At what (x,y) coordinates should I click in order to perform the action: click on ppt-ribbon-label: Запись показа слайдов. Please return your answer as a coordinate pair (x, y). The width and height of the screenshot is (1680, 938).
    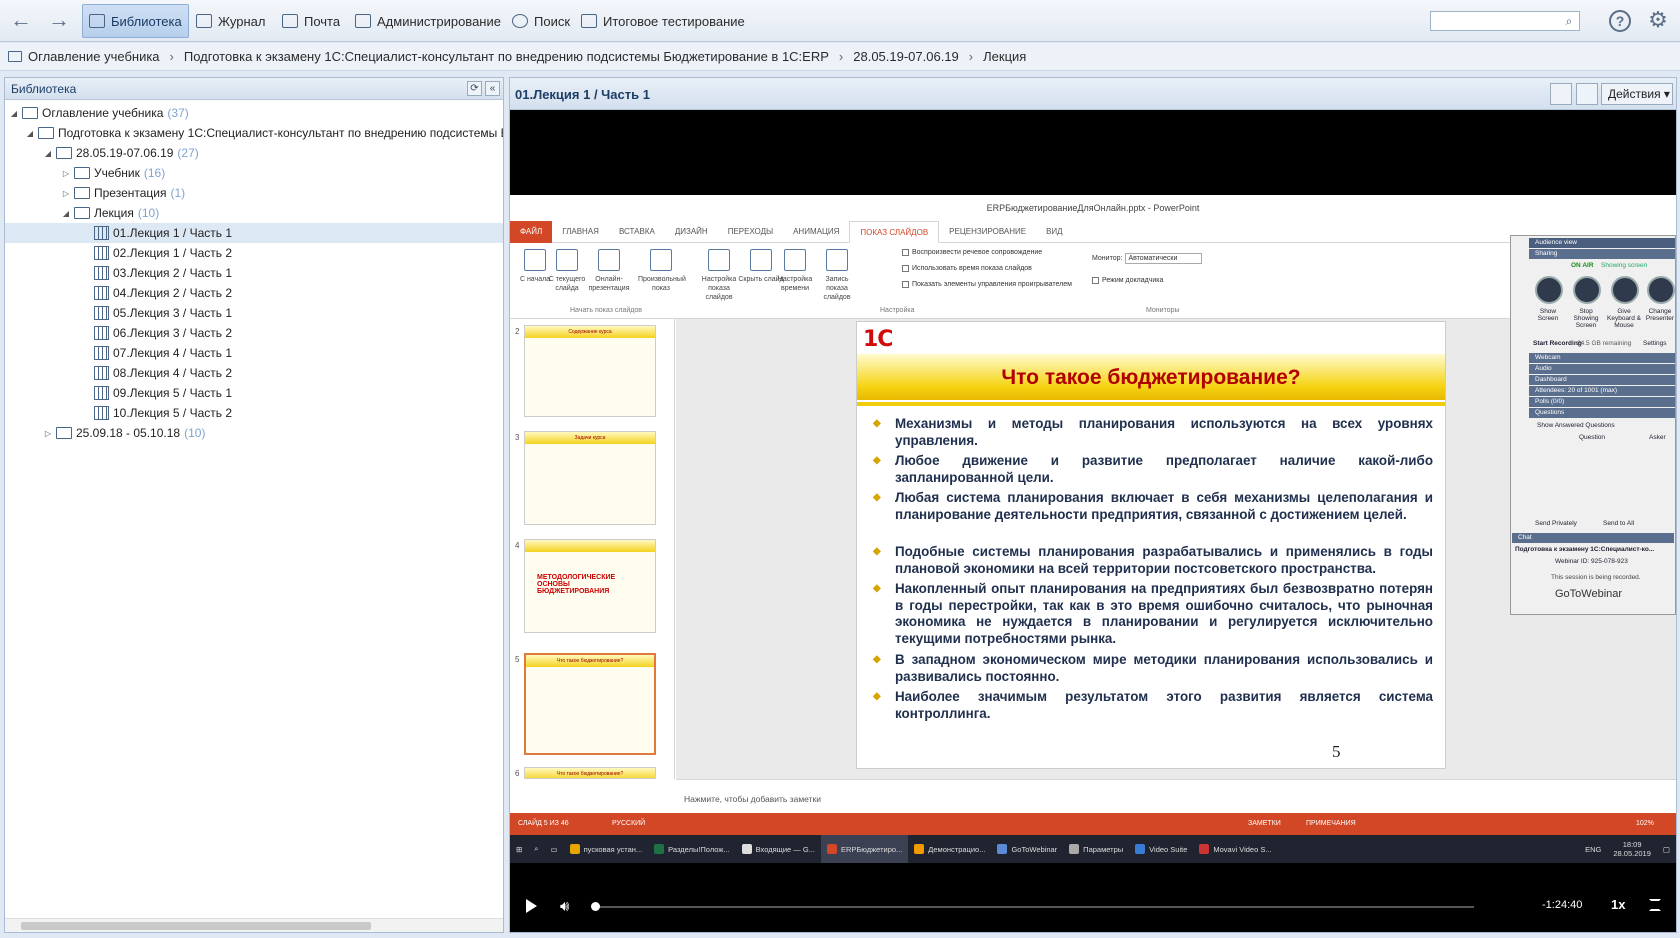
    Looking at the image, I should click on (837, 288).